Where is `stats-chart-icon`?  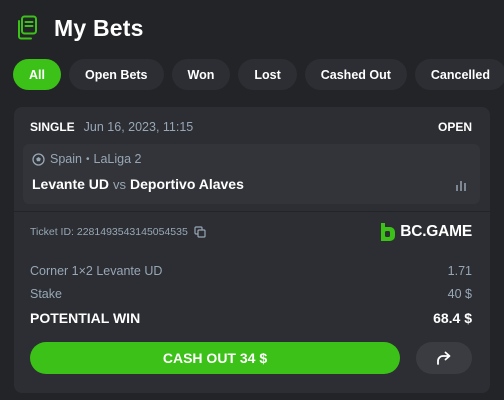 stats-chart-icon is located at coordinates (461, 185).